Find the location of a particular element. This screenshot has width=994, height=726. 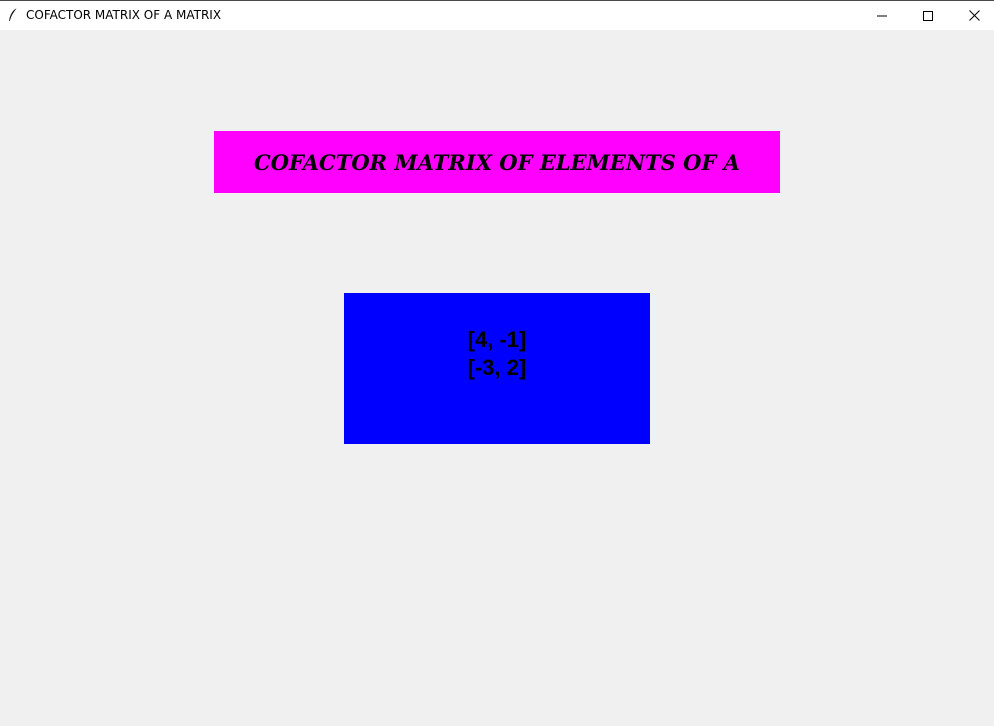

maximize-button is located at coordinates (928, 15).